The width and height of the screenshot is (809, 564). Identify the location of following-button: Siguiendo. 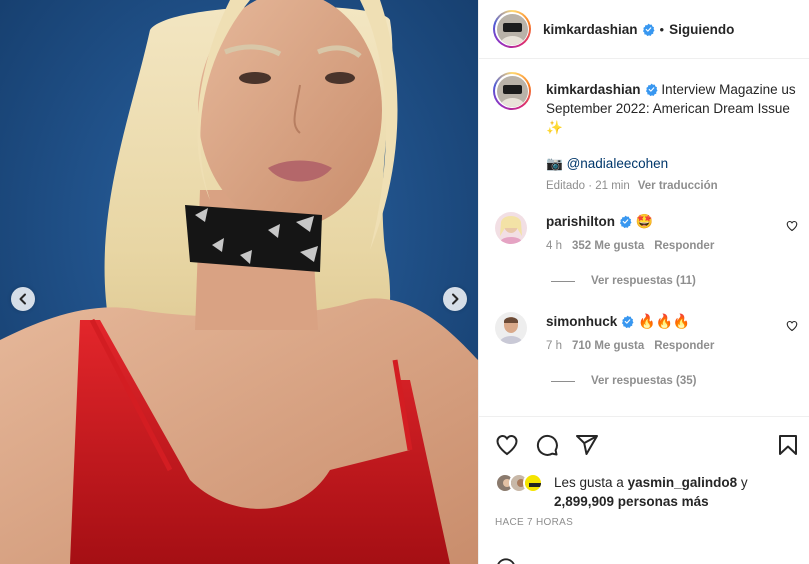
(701, 29).